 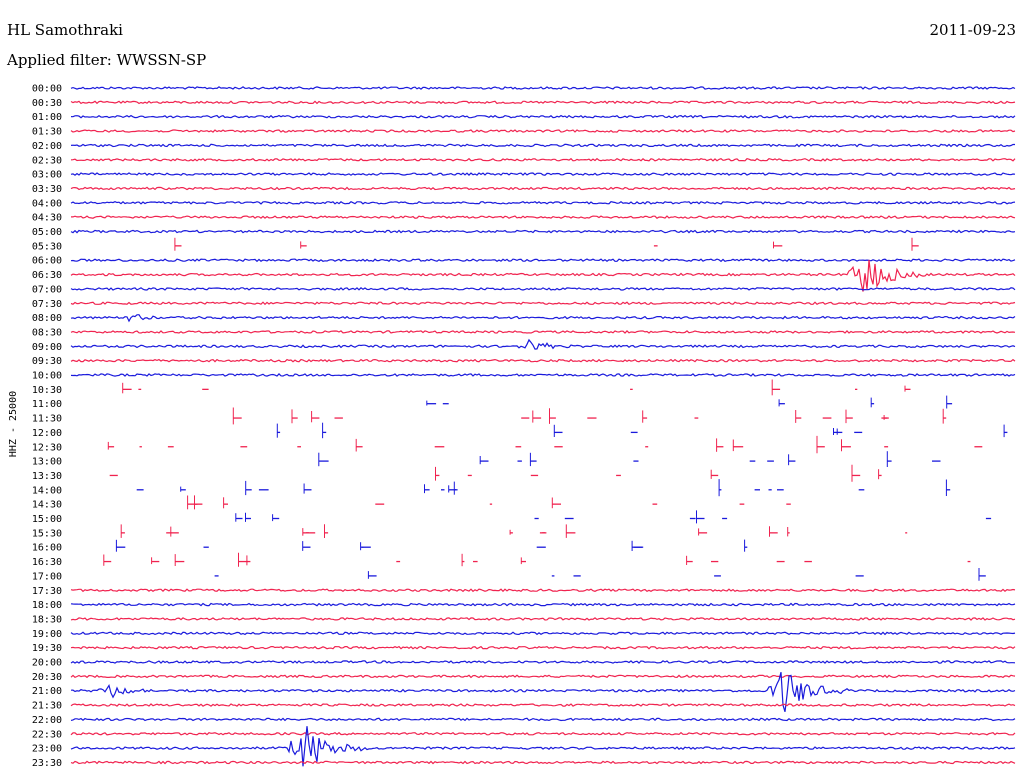 What do you see at coordinates (47, 203) in the screenshot?
I see `row-label: 04:00` at bounding box center [47, 203].